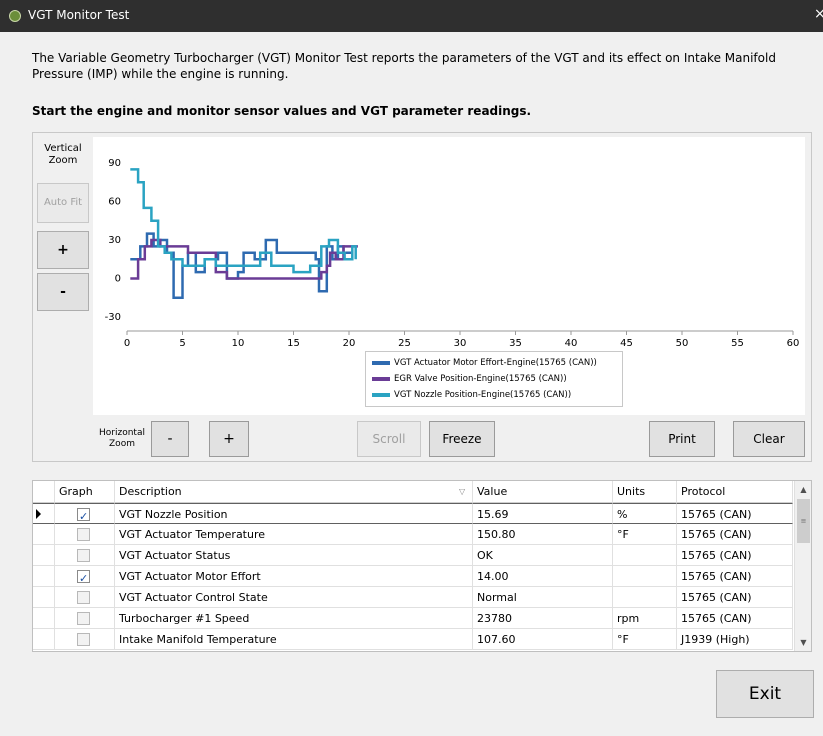 The height and width of the screenshot is (736, 823). Describe the element at coordinates (631, 491) in the screenshot. I see `column-header-label: Units` at that location.